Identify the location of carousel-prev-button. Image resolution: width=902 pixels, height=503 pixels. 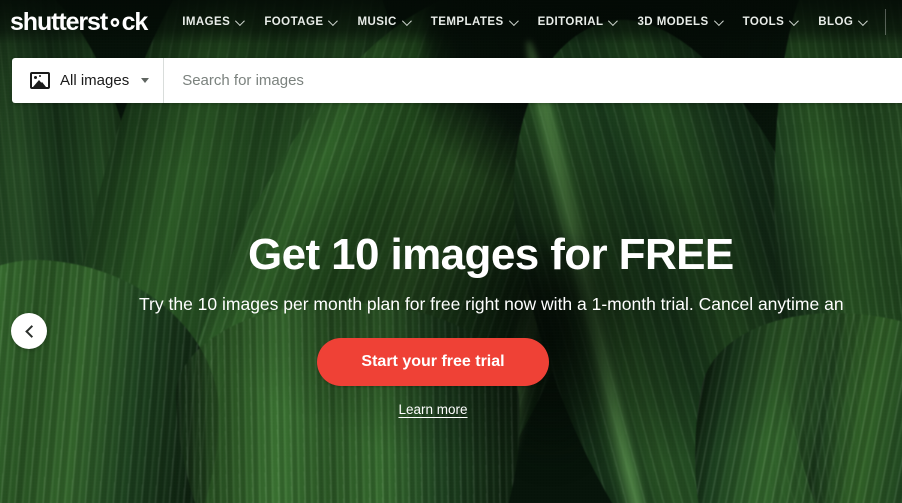
(29, 331).